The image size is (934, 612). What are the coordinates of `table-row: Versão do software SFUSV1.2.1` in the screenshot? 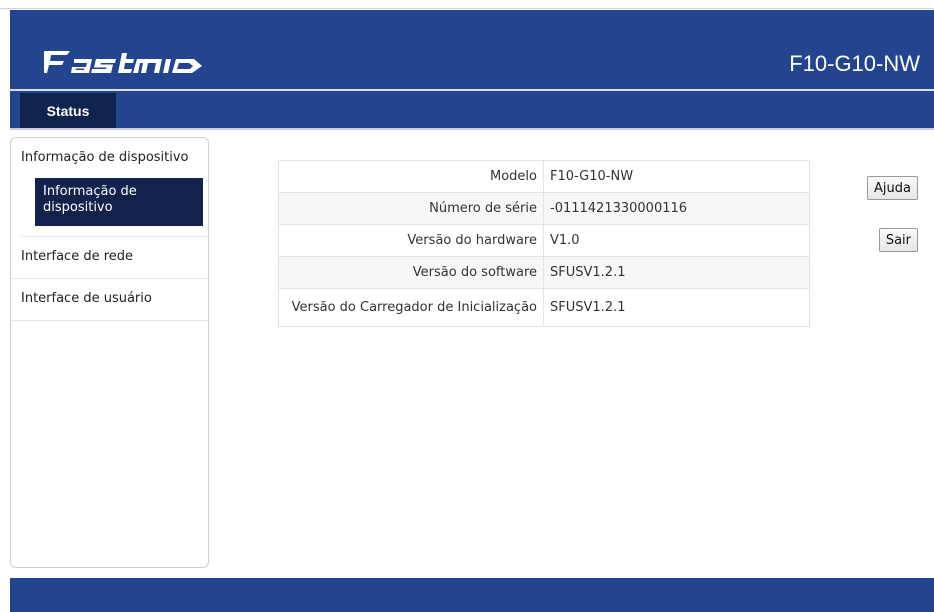 It's located at (544, 272).